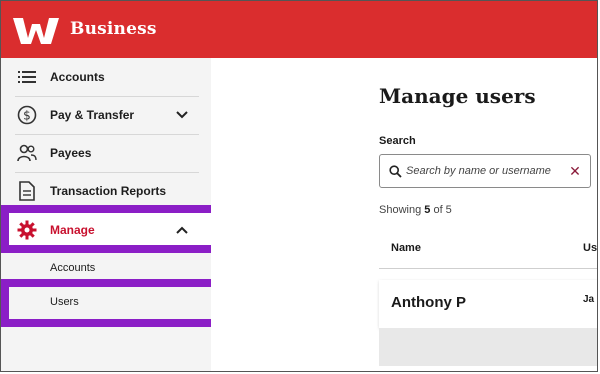 This screenshot has width=600, height=374. I want to click on sidebar-item-label: Manage, so click(72, 230).